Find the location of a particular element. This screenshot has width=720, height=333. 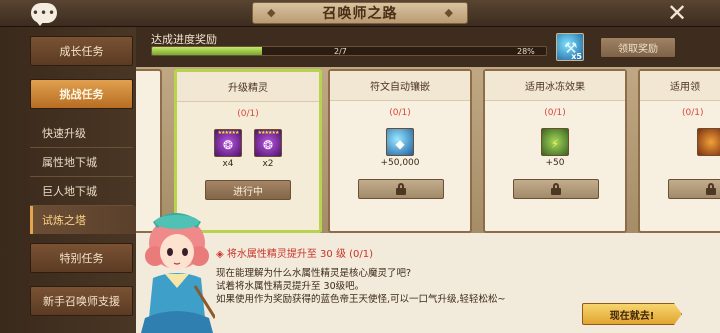

in-progress-button: 进行中 is located at coordinates (248, 190).